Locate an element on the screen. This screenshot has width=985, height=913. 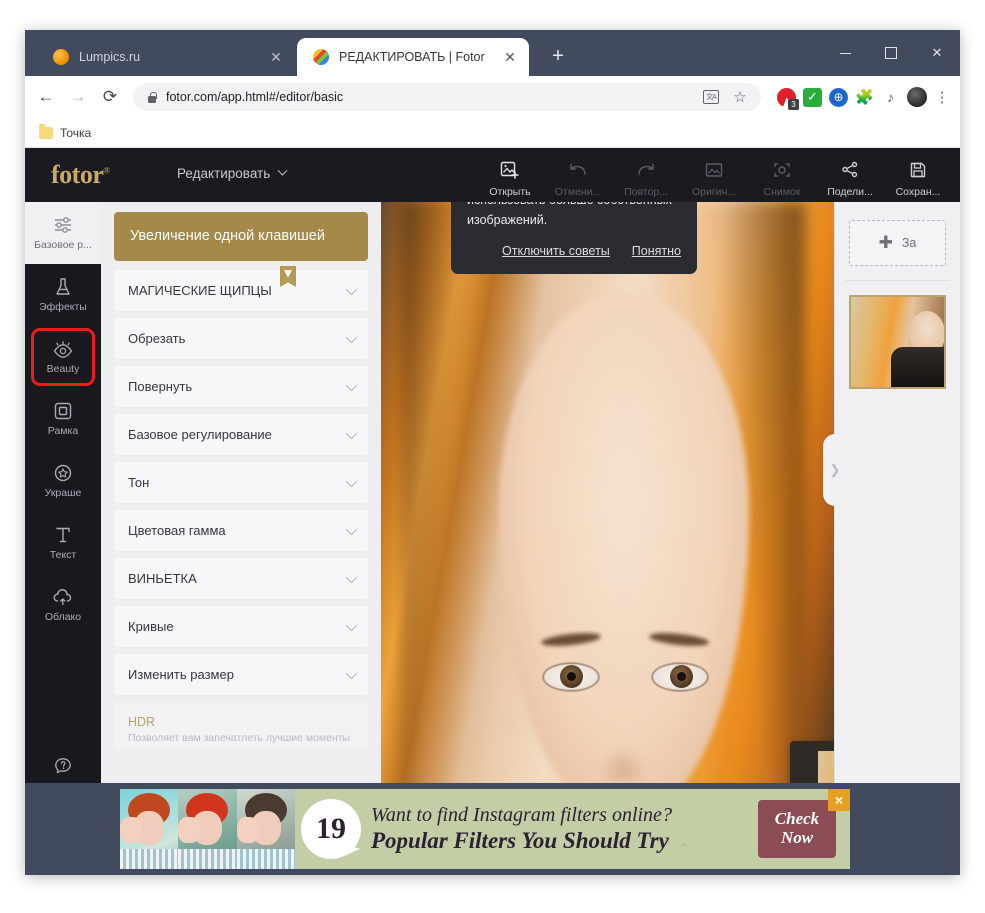
original-image-icon is located at coordinates (714, 170).